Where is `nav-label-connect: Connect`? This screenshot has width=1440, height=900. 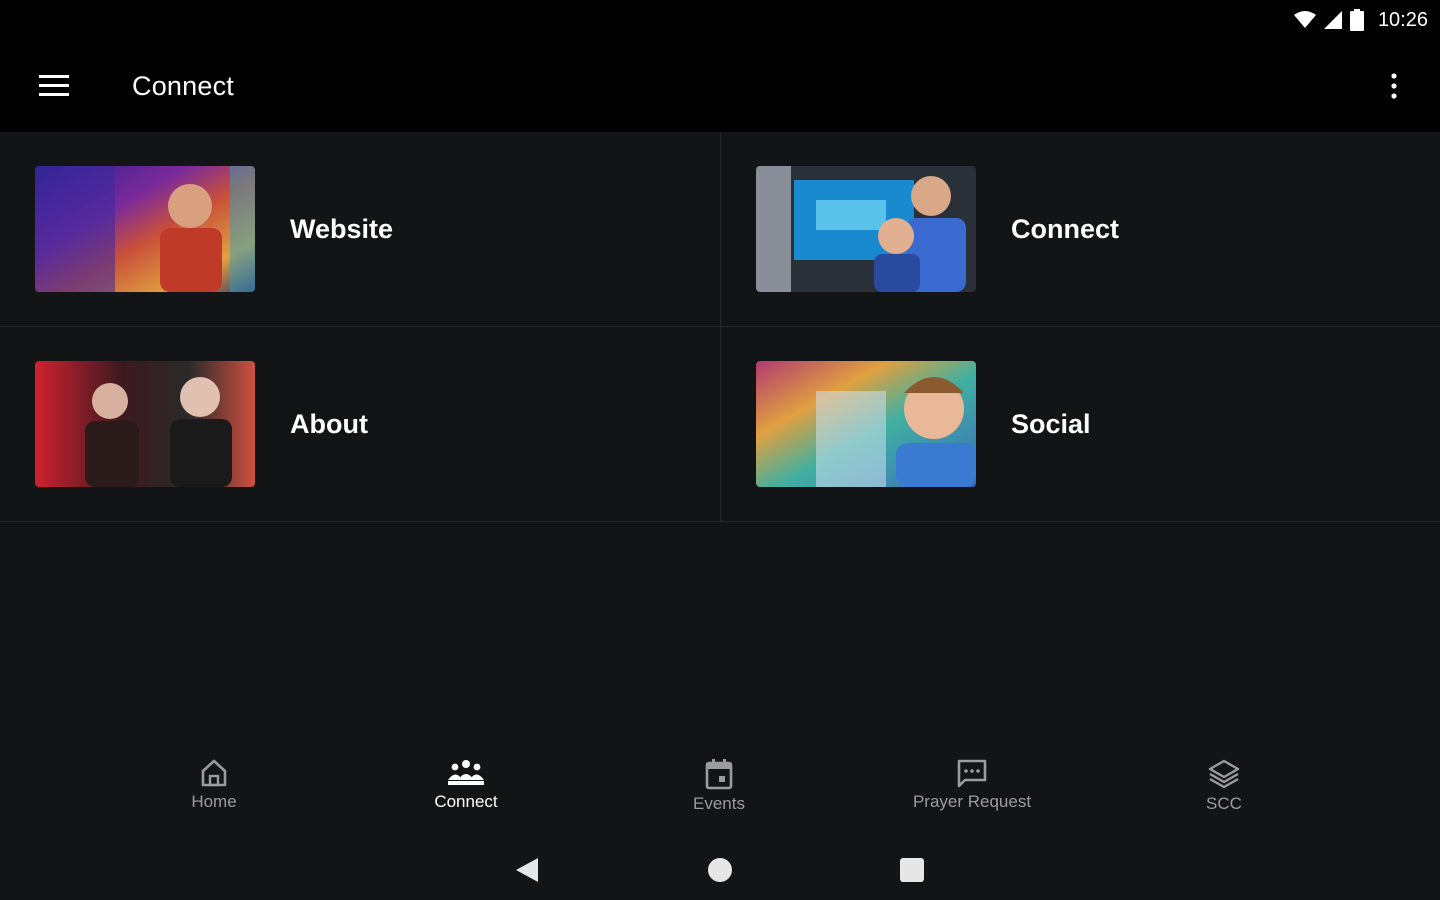
nav-label-connect: Connect is located at coordinates (466, 801).